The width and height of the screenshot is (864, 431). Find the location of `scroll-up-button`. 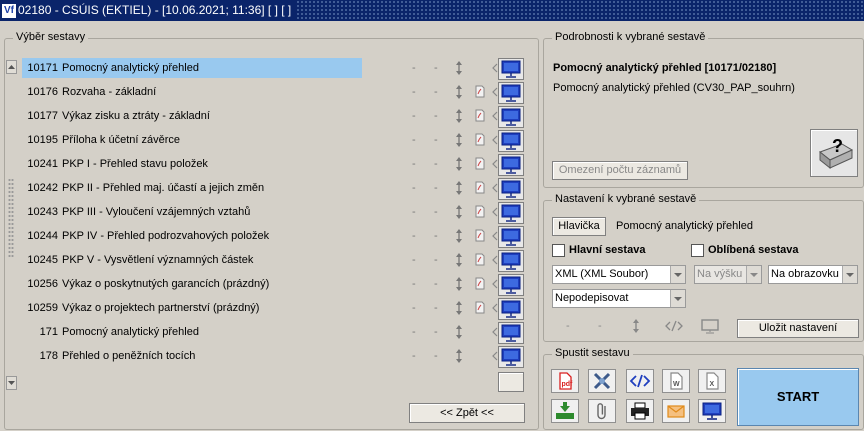

scroll-up-button is located at coordinates (11, 67).